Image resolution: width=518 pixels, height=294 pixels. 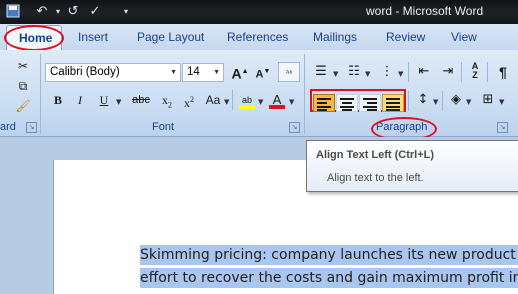 What do you see at coordinates (189, 100) in the screenshot?
I see `superscript-button: x2` at bounding box center [189, 100].